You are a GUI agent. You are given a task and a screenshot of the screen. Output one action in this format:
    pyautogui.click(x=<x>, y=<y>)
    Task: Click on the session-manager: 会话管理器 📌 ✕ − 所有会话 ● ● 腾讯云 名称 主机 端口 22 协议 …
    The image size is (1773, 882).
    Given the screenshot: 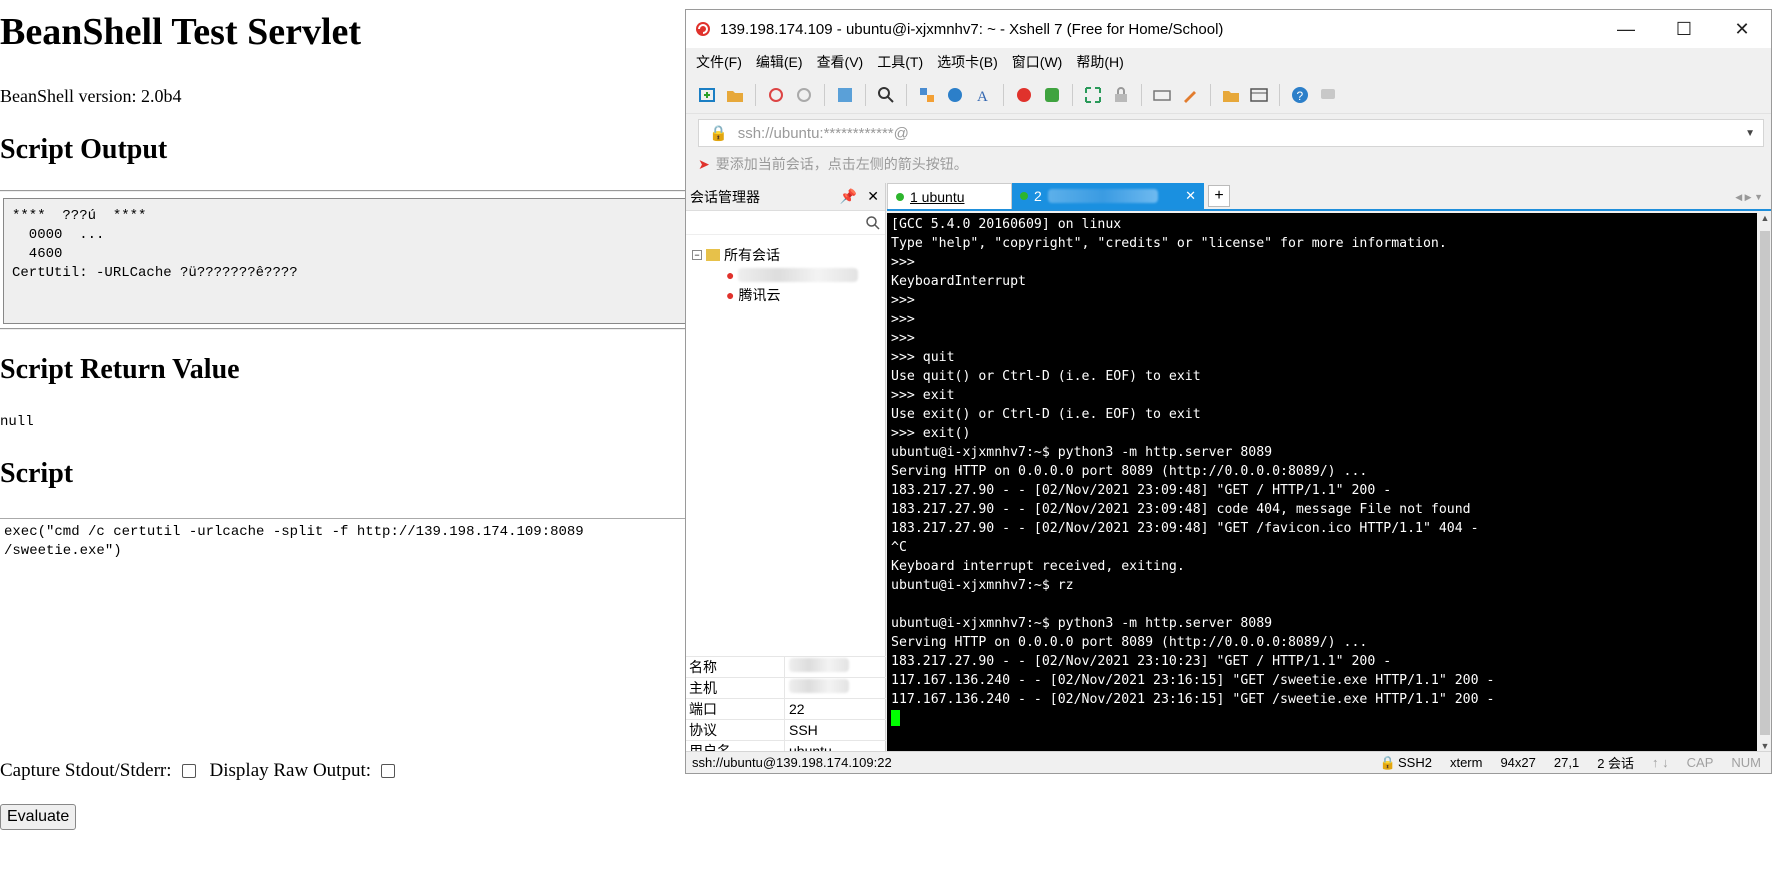 What is the action you would take?
    pyautogui.click(x=786, y=478)
    